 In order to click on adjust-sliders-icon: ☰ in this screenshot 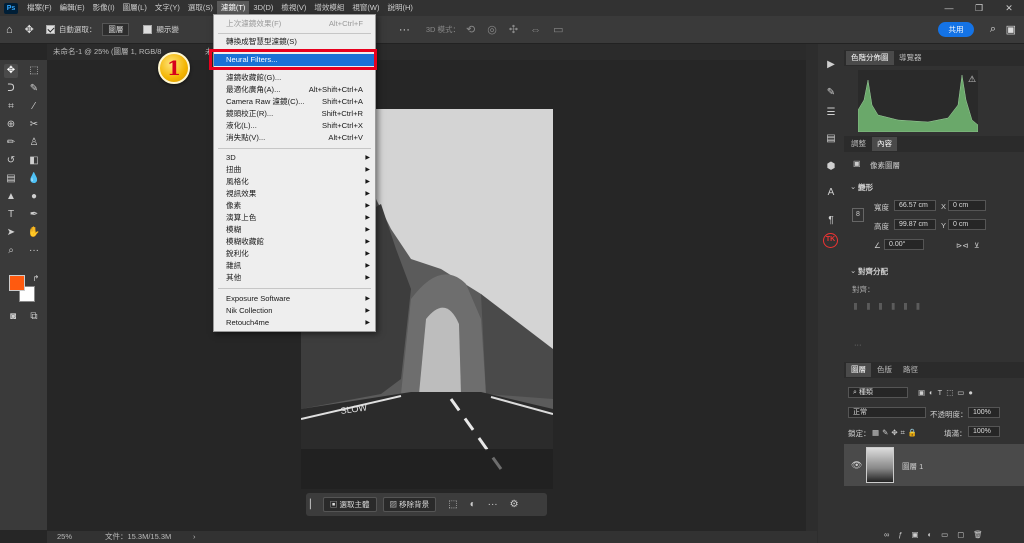, I will do `click(831, 113)`.